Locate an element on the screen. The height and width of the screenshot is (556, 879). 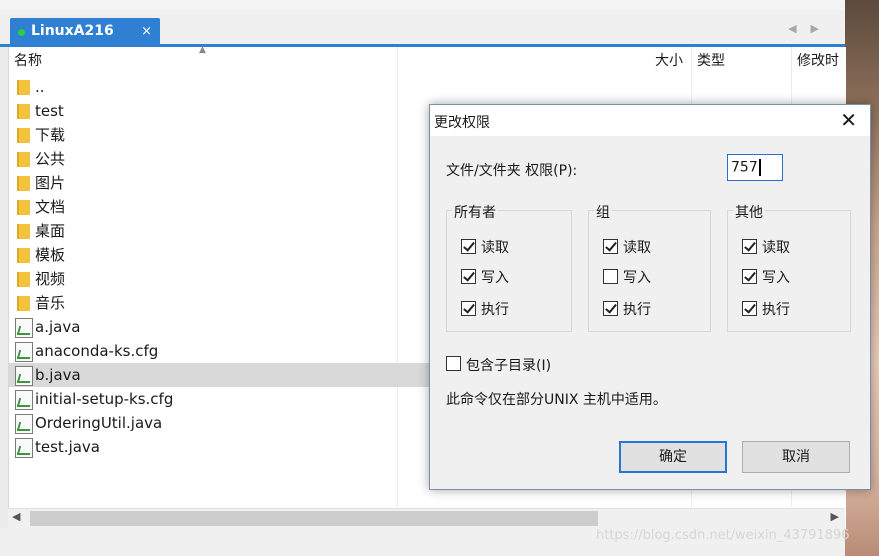
file-name: initial-setup-ks.cfg is located at coordinates (104, 399).